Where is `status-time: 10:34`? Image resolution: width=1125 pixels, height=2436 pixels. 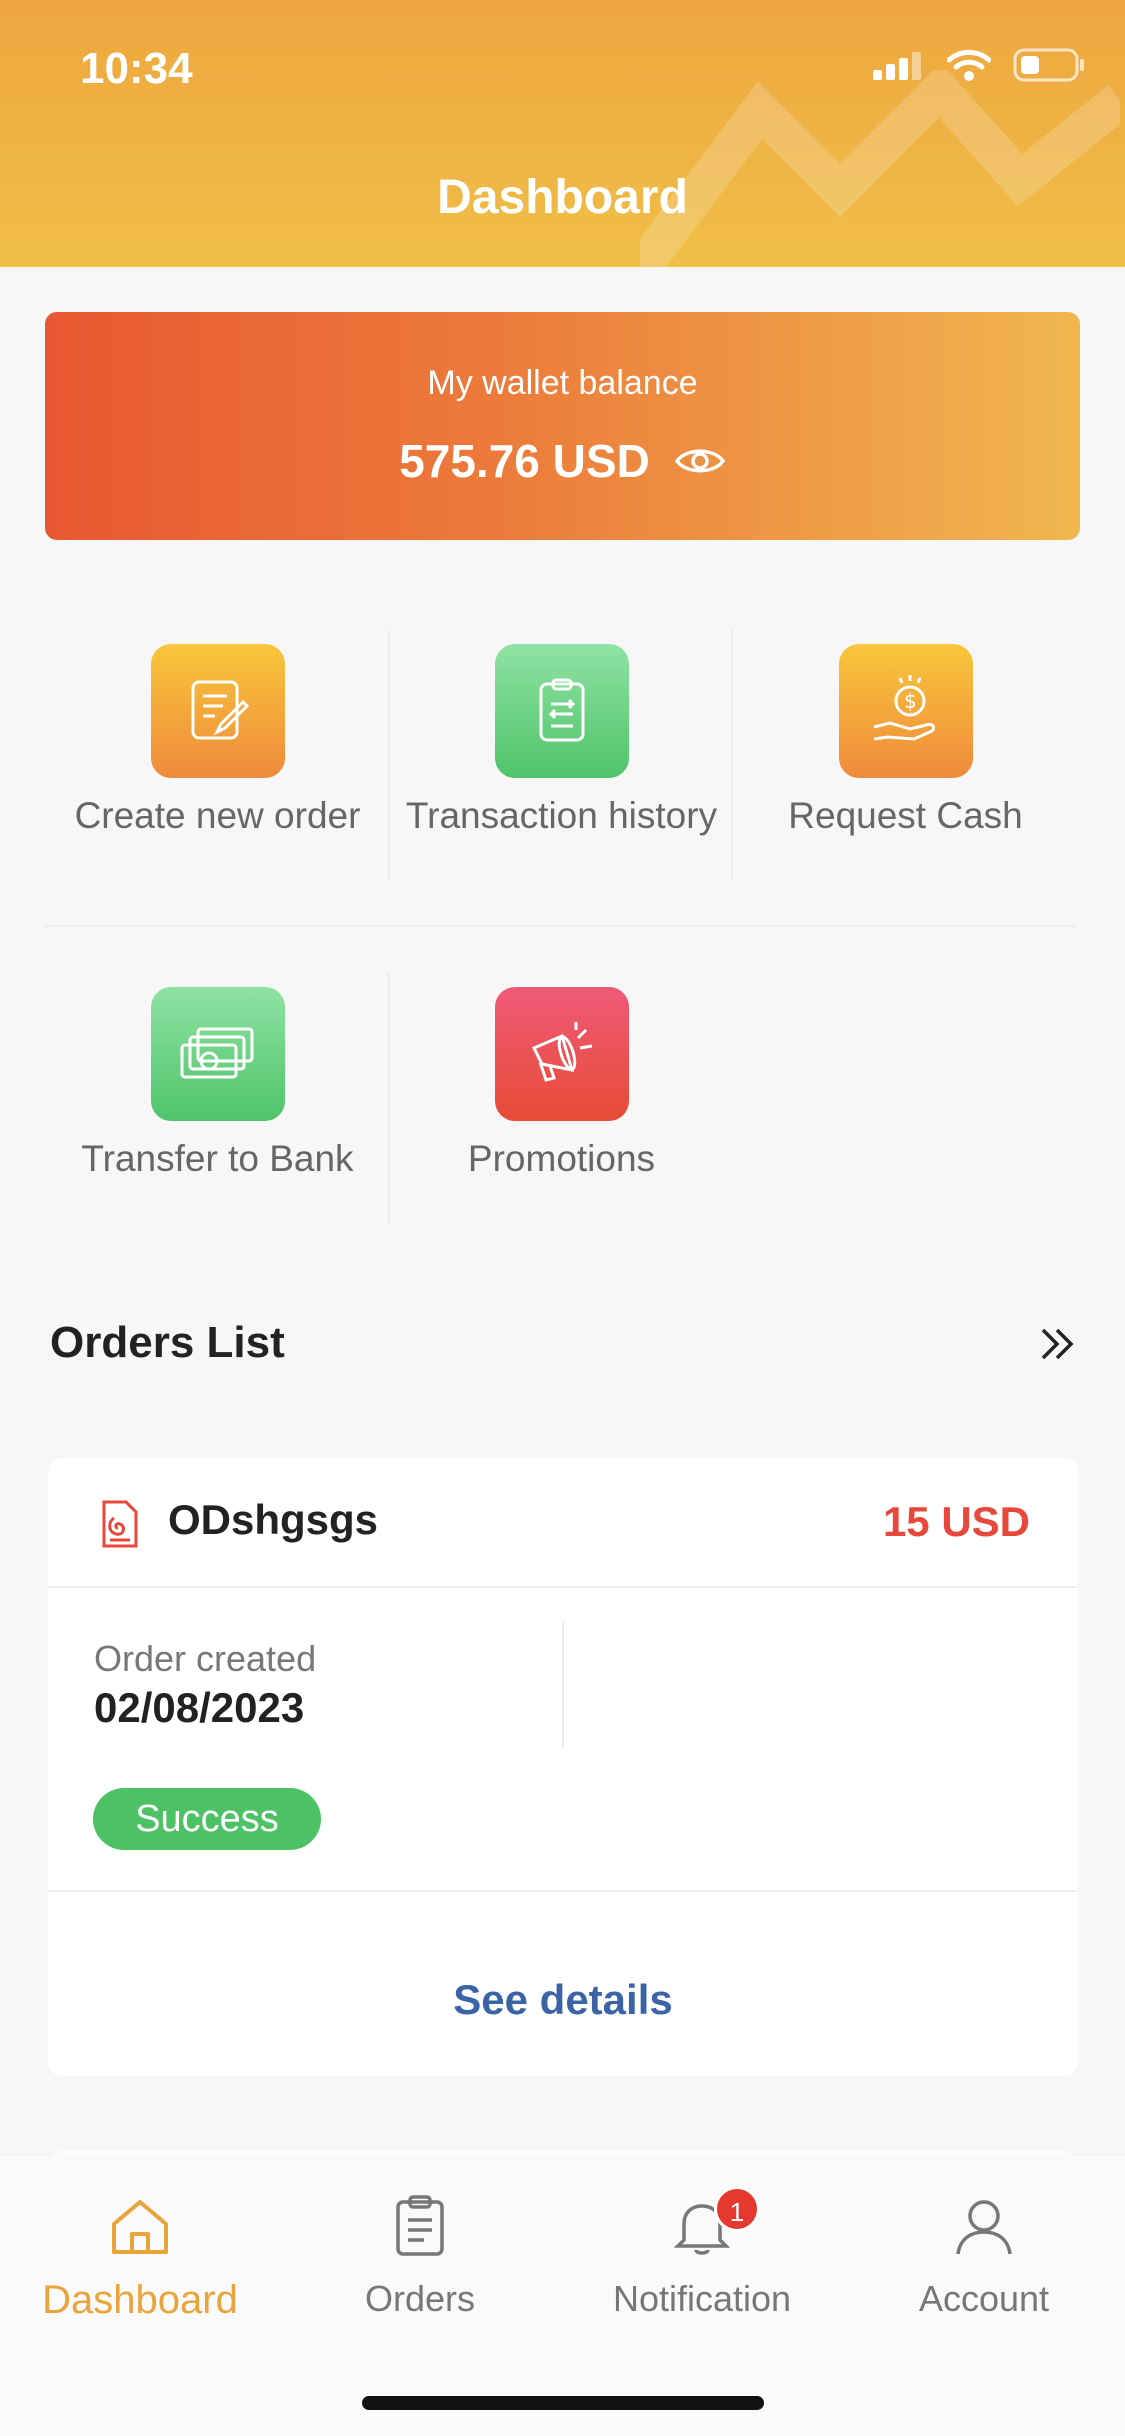 status-time: 10:34 is located at coordinates (136, 68).